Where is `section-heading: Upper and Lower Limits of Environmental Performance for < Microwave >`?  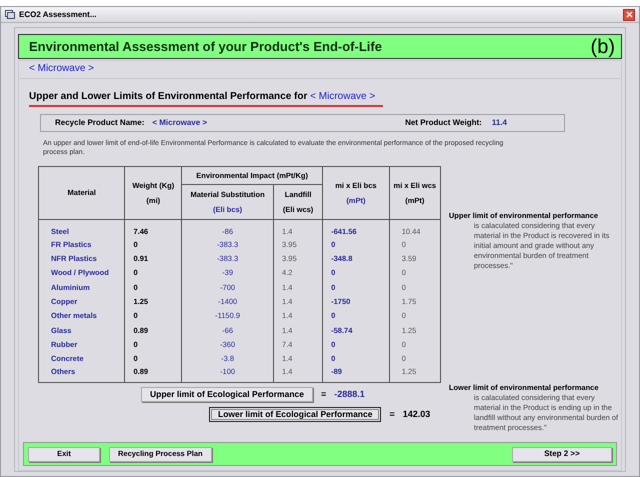
section-heading: Upper and Lower Limits of Environmental Performance for < Microwave > is located at coordinates (206, 98).